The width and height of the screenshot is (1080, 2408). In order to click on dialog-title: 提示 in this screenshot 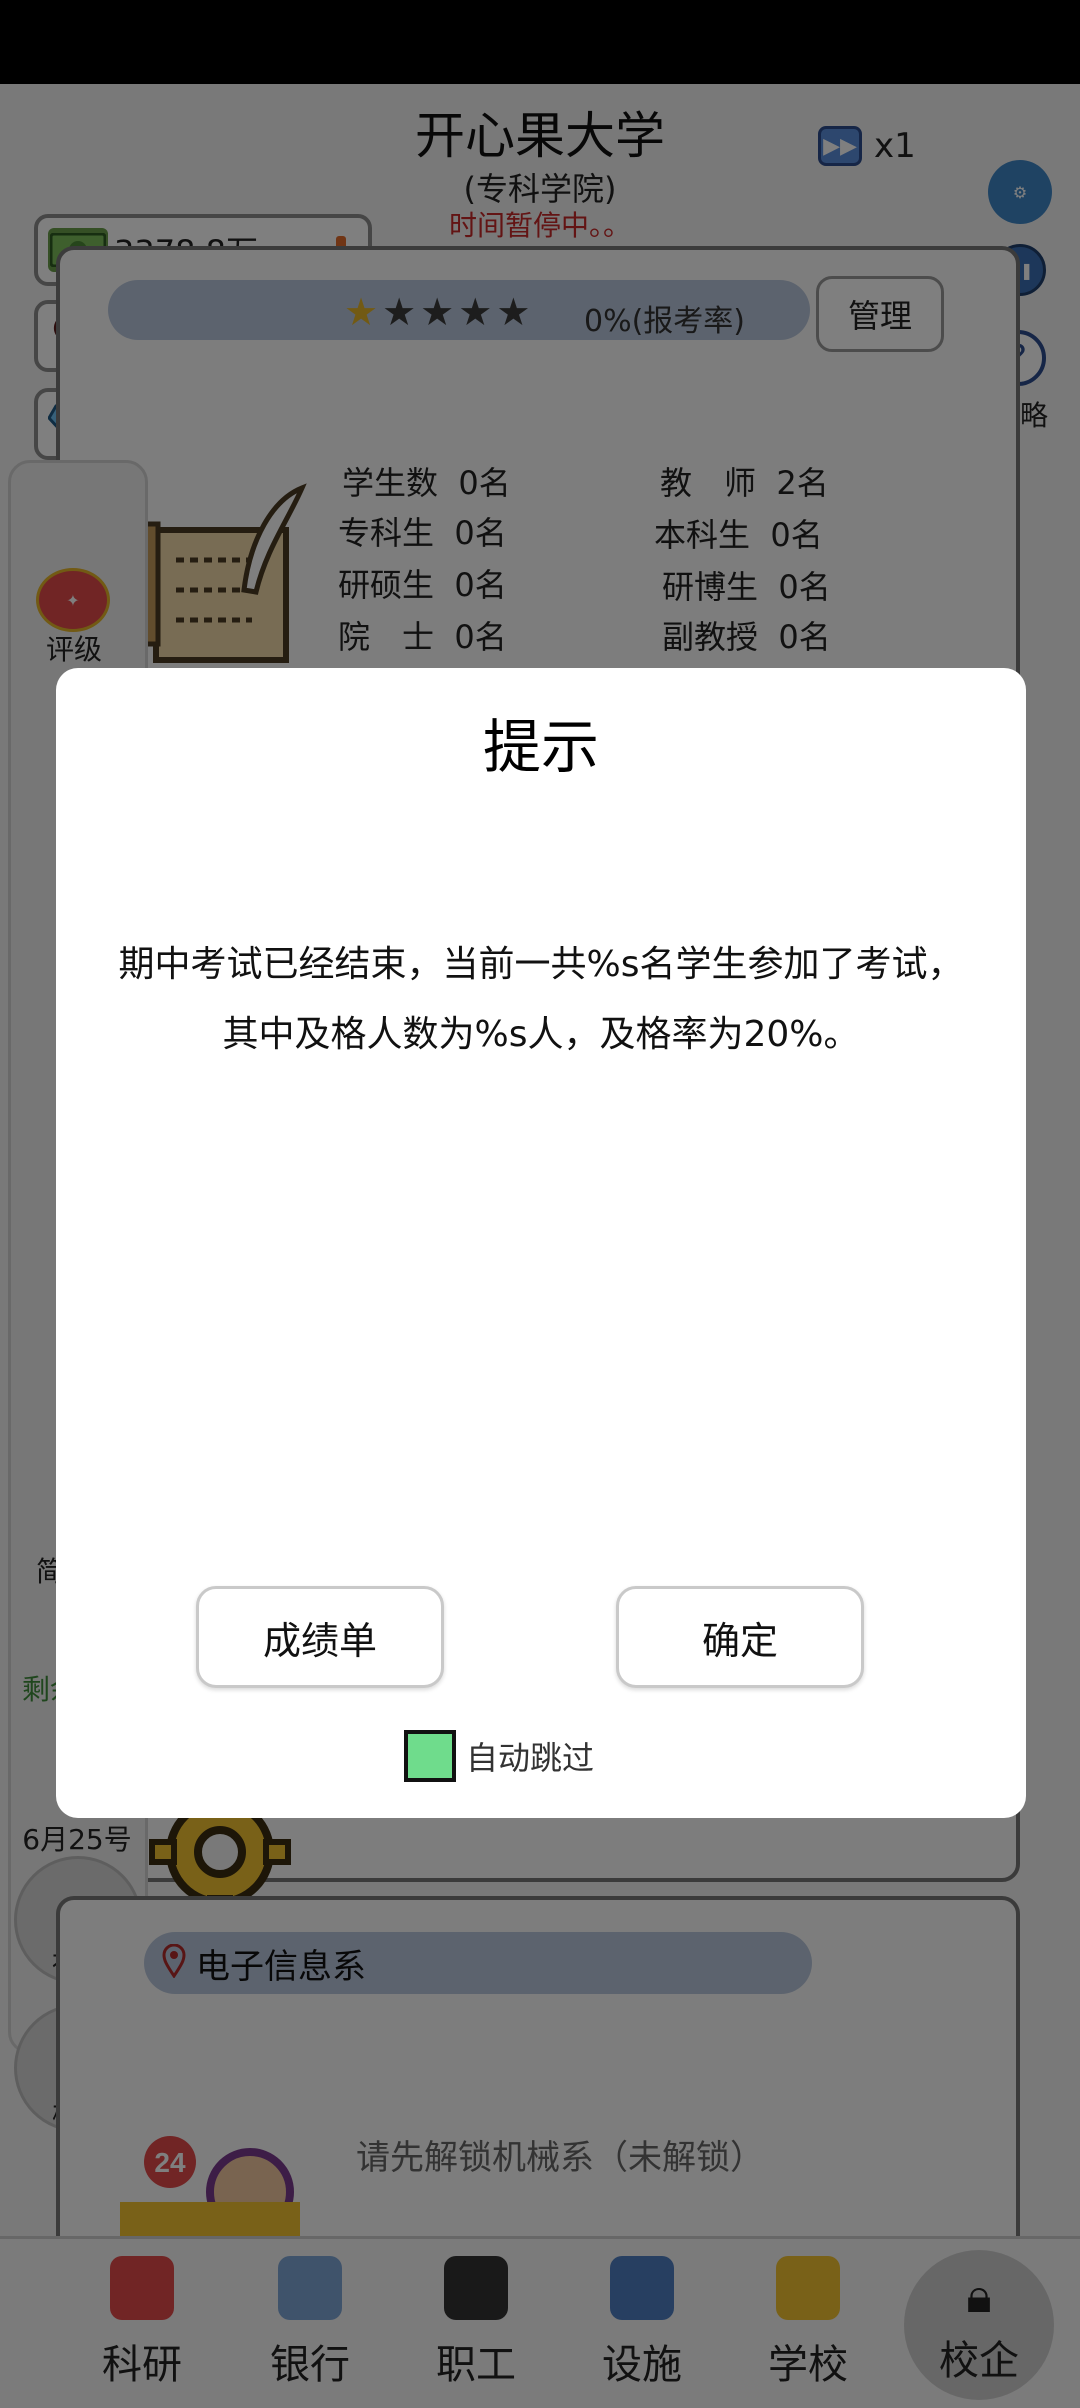, I will do `click(540, 747)`.